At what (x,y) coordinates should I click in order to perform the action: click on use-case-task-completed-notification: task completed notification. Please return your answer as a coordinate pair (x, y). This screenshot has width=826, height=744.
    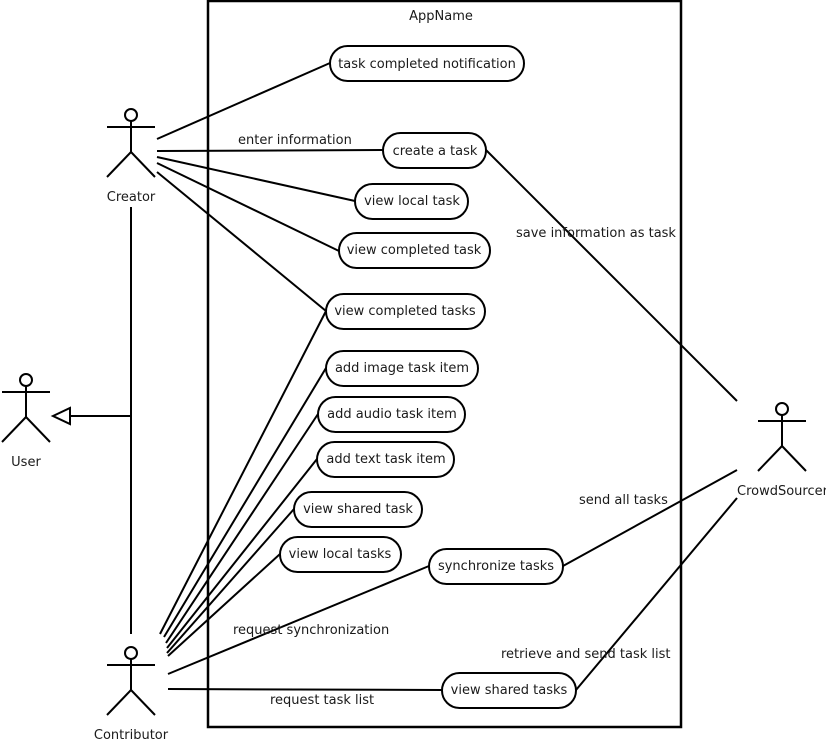
    Looking at the image, I should click on (427, 63).